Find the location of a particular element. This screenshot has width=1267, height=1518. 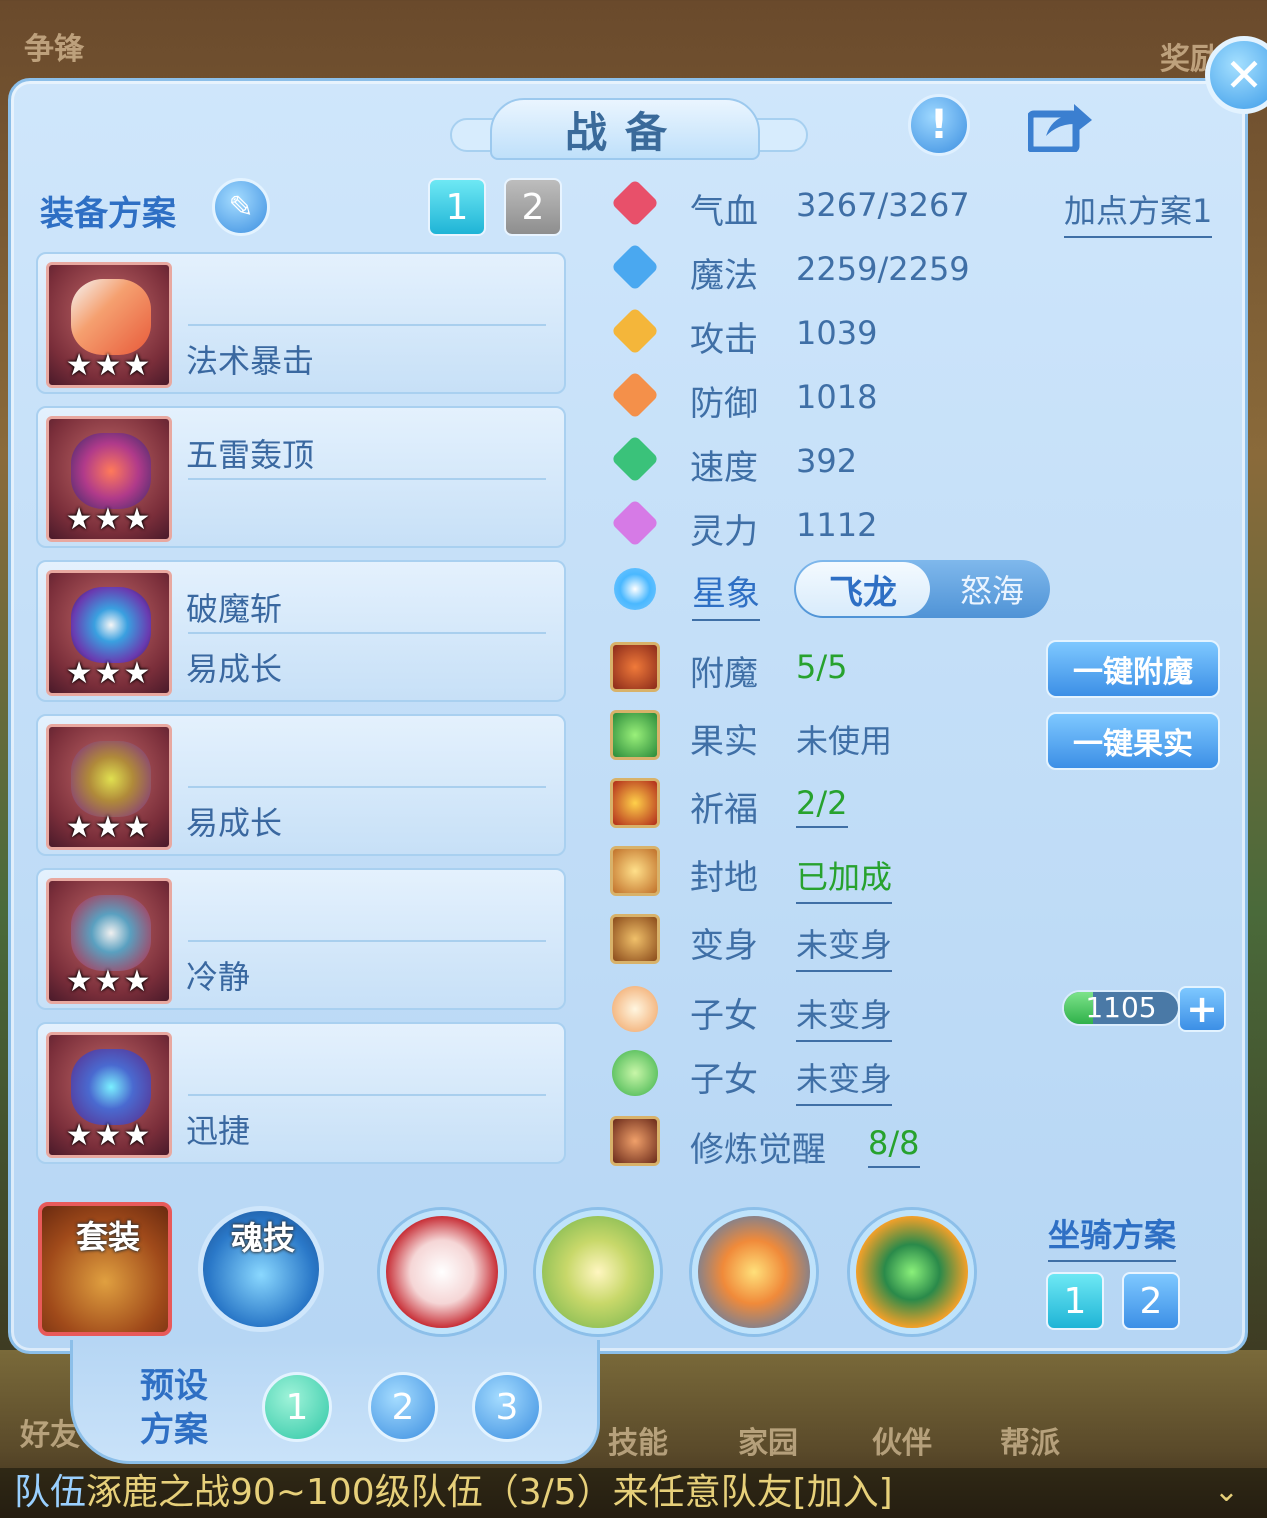

title-plate: 战备 is located at coordinates (625, 129).